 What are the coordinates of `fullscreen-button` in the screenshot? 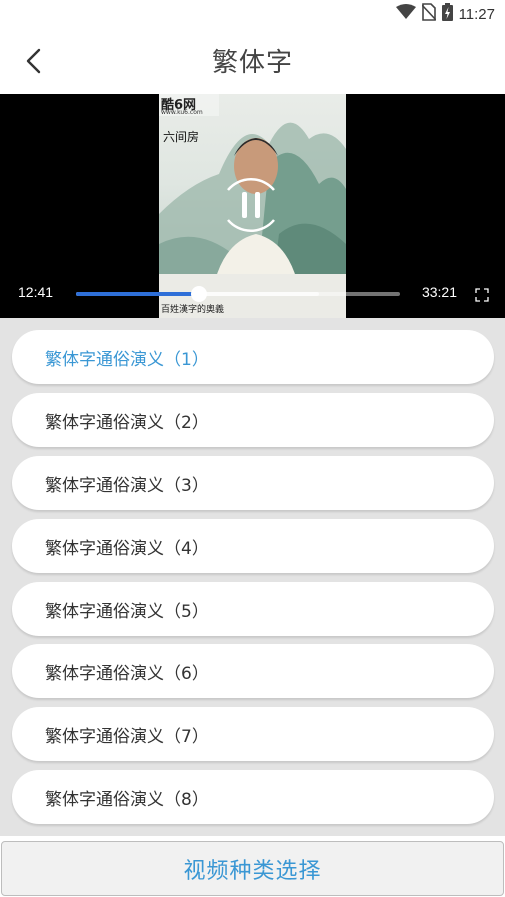 It's located at (482, 294).